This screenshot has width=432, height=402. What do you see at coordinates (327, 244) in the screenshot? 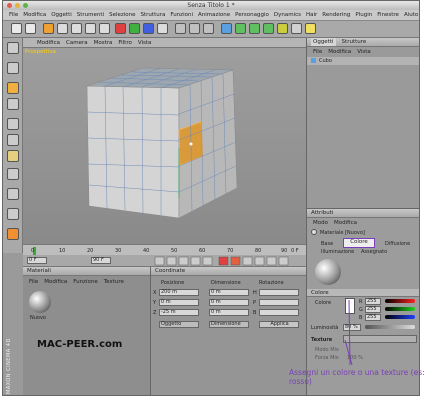
I see `tab-base: Base` at bounding box center [327, 244].